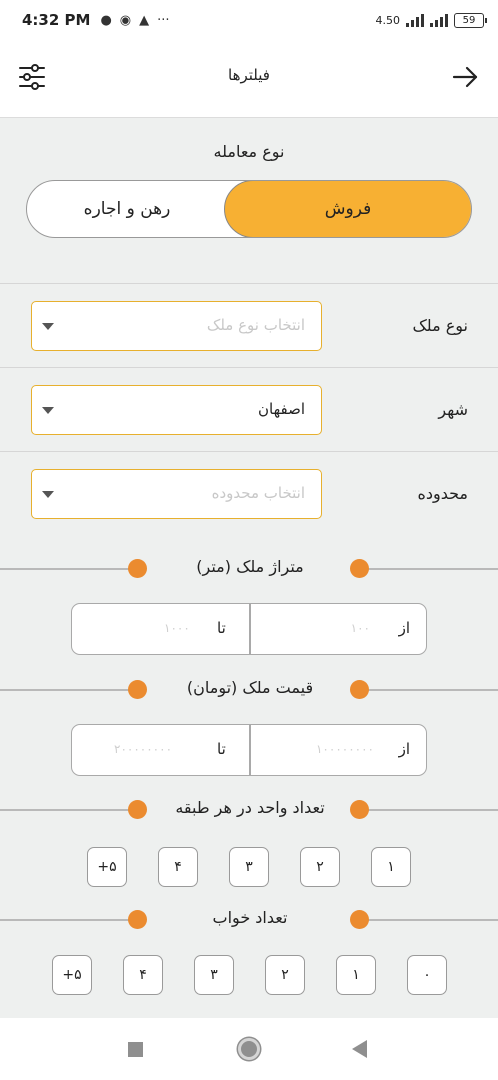 This screenshot has height=1080, width=498. I want to click on area-min-handle, so click(137, 568).